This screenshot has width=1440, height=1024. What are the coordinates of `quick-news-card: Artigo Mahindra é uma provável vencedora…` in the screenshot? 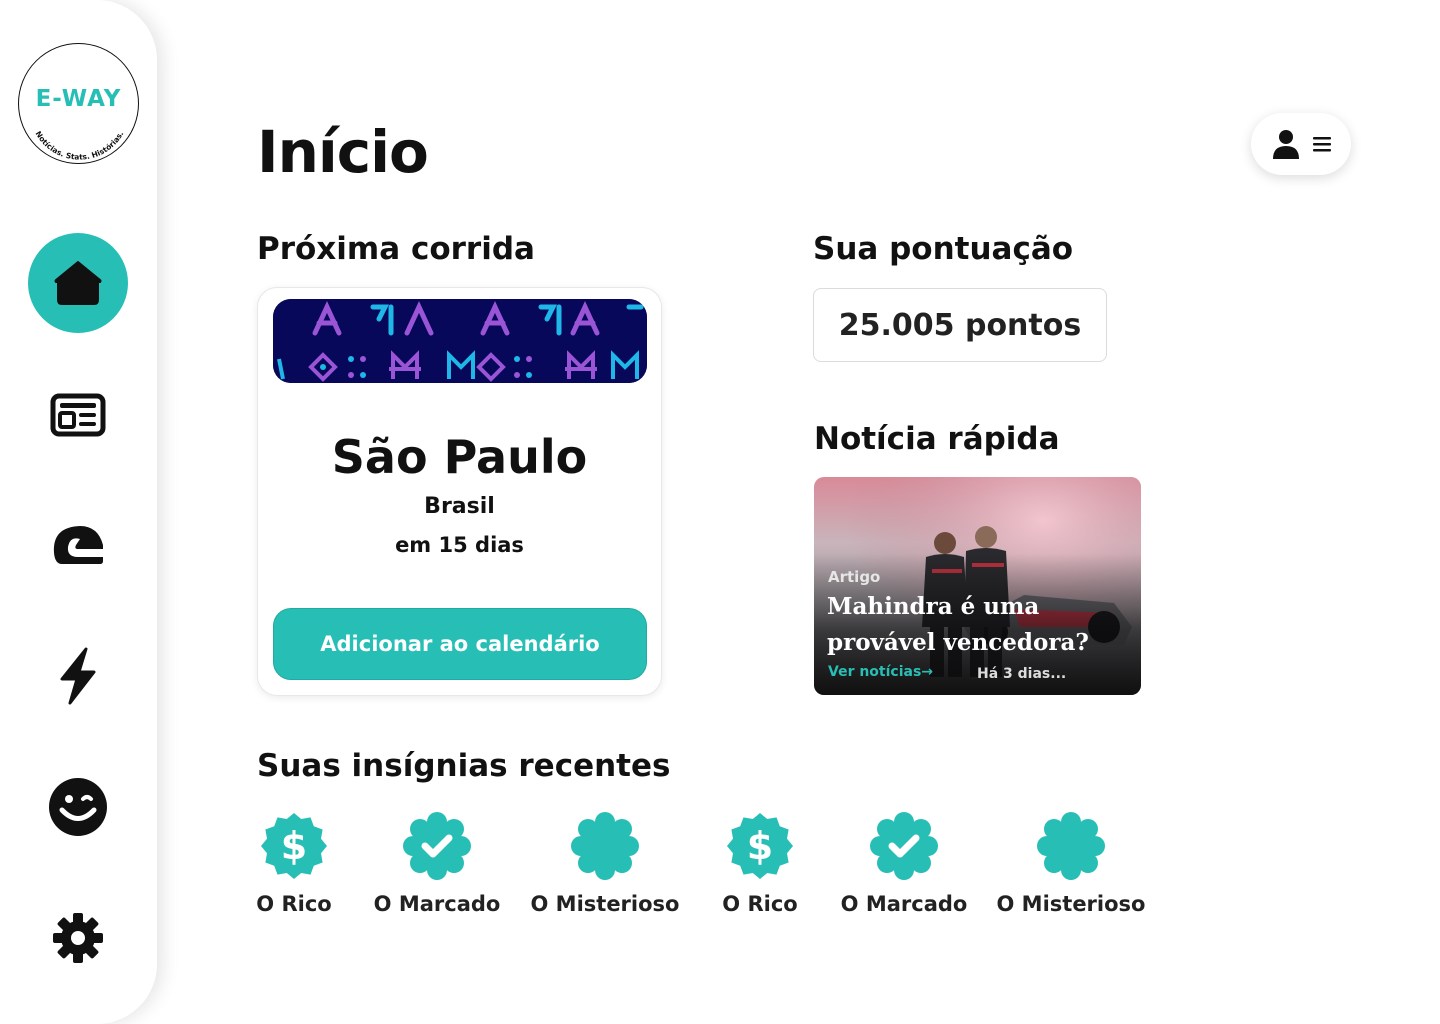 It's located at (977, 586).